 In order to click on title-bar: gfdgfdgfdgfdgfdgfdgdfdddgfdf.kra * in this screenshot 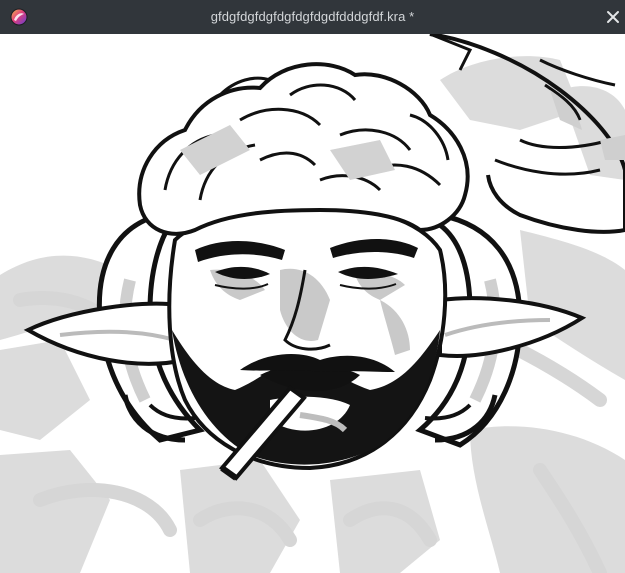, I will do `click(312, 17)`.